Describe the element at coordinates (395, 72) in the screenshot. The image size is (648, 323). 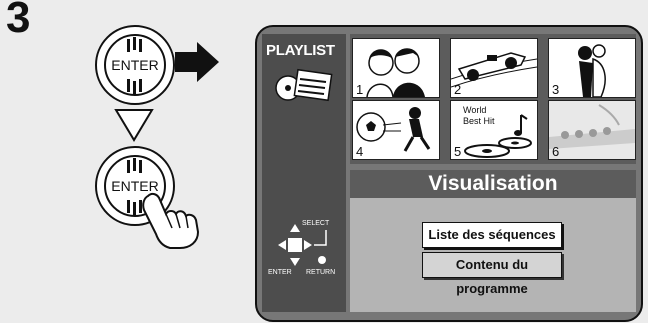
I see `couple-image` at that location.